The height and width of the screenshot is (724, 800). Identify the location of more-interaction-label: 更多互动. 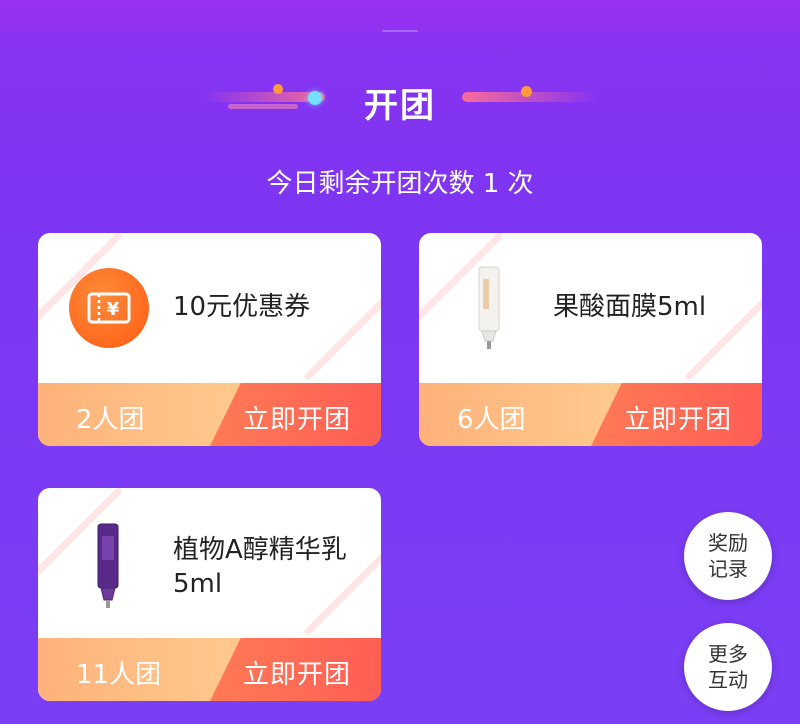
(728, 667).